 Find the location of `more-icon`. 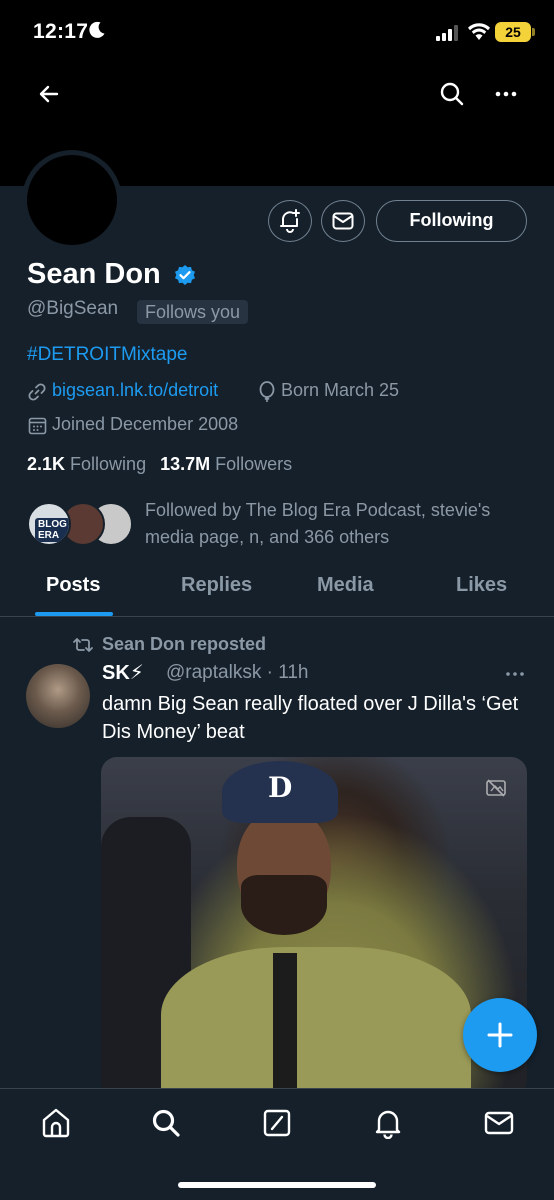

more-icon is located at coordinates (506, 94).